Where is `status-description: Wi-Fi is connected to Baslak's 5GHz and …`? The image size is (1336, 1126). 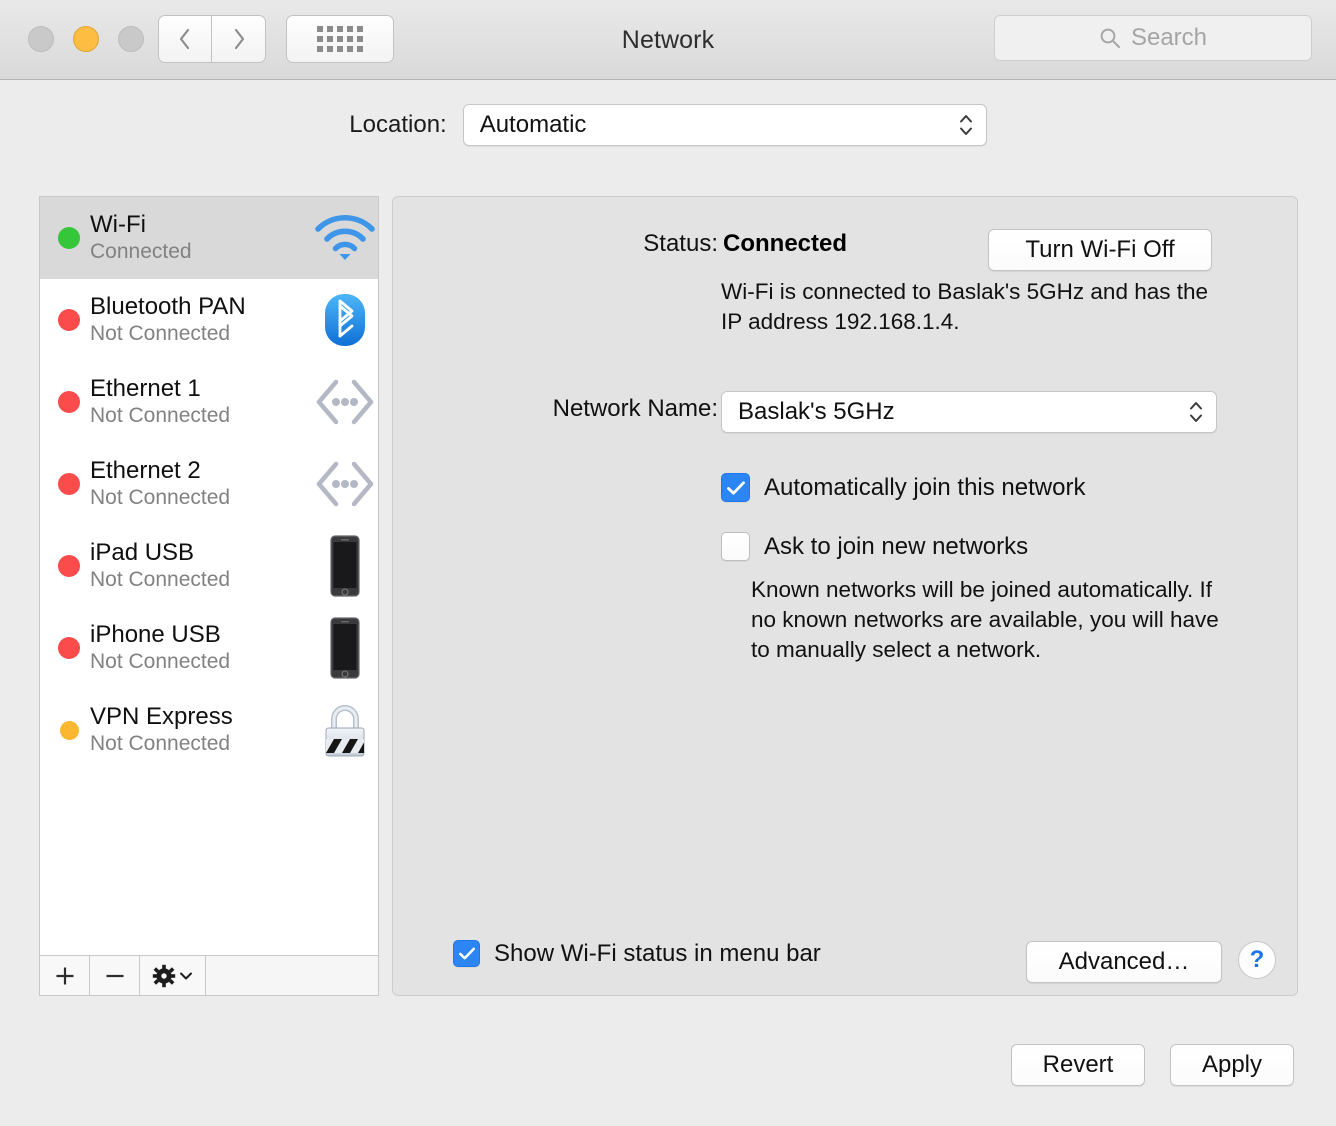
status-description: Wi-Fi is connected to Baslak's 5GHz and … is located at coordinates (965, 306).